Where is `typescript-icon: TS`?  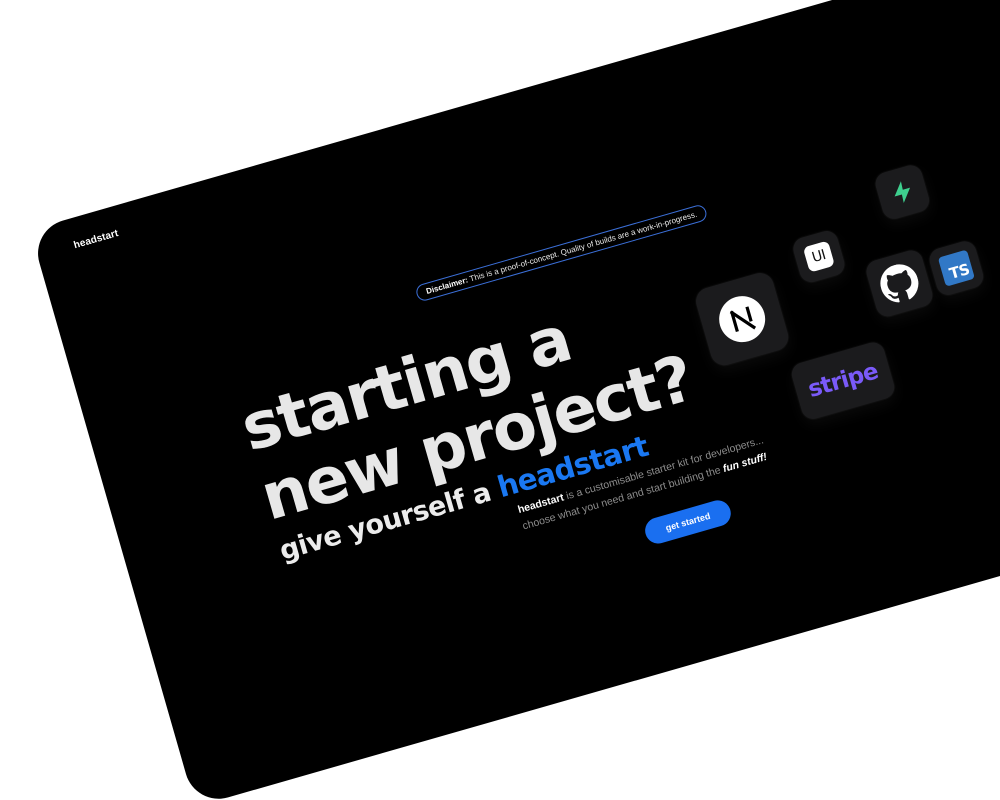 typescript-icon: TS is located at coordinates (956, 268).